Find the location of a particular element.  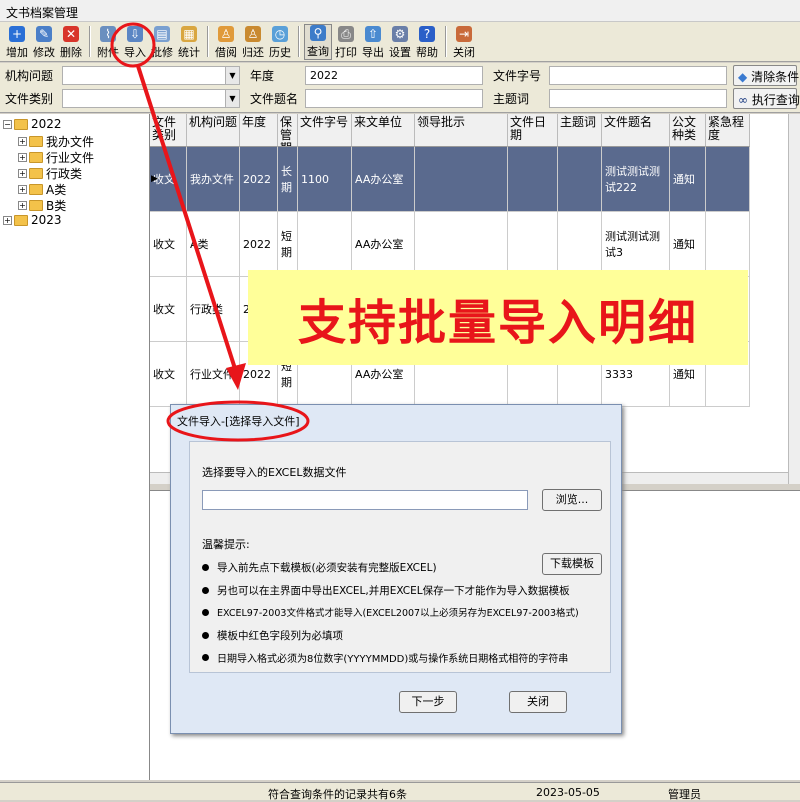

table-cell: 短期 is located at coordinates (288, 244).